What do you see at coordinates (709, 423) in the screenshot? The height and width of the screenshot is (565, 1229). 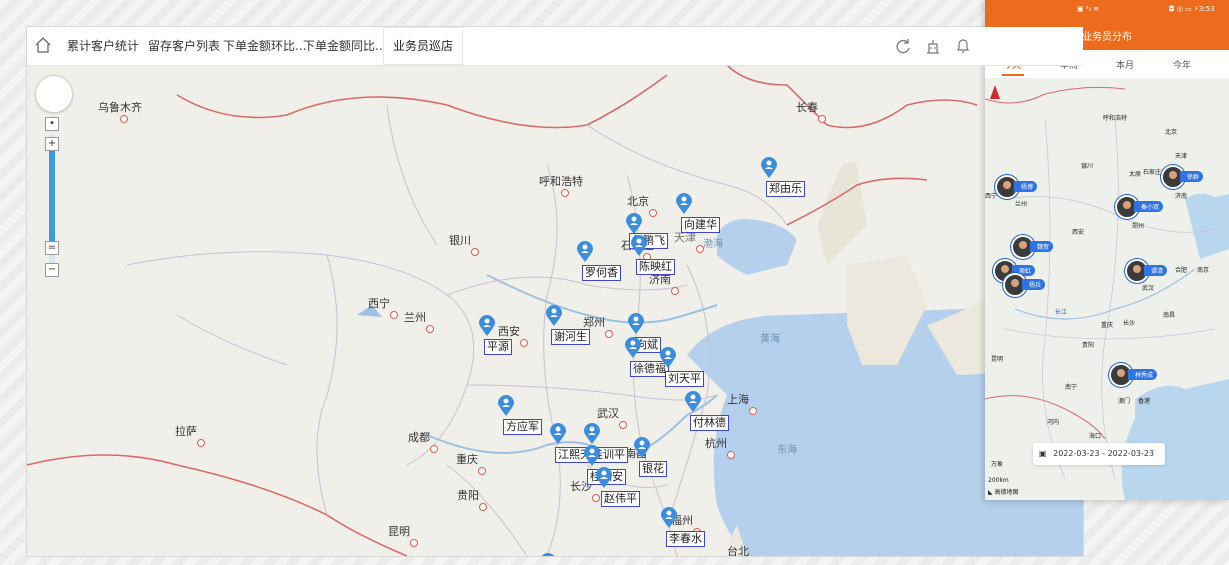 I see `salesman-label: 付林德` at bounding box center [709, 423].